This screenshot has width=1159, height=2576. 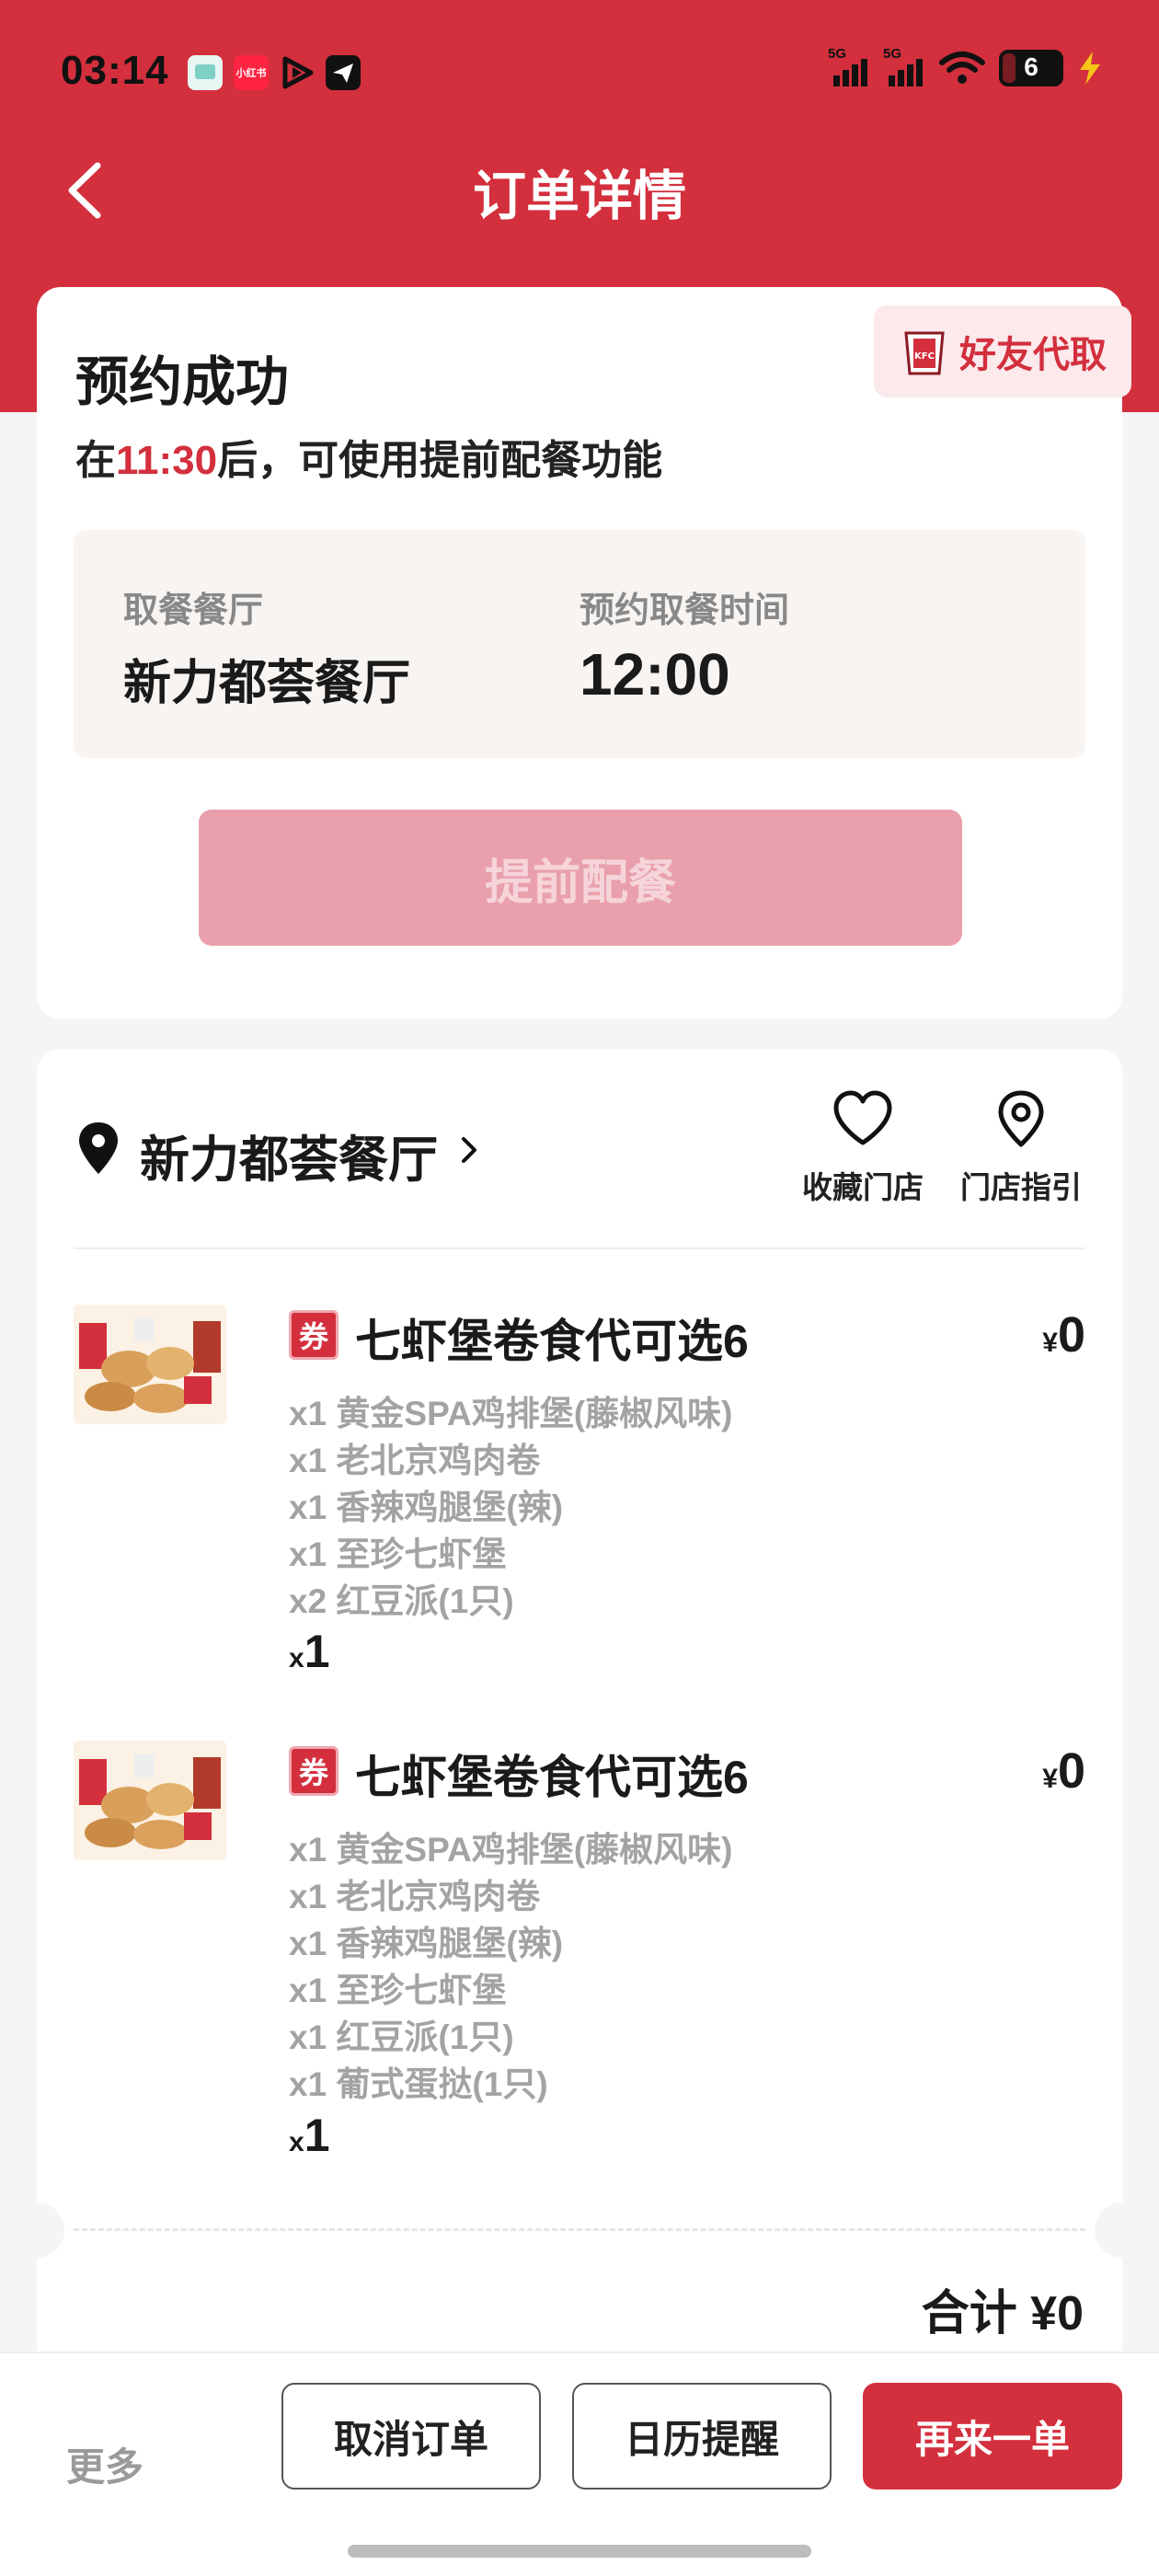 What do you see at coordinates (343, 72) in the screenshot?
I see `paper-plane-app-icon` at bounding box center [343, 72].